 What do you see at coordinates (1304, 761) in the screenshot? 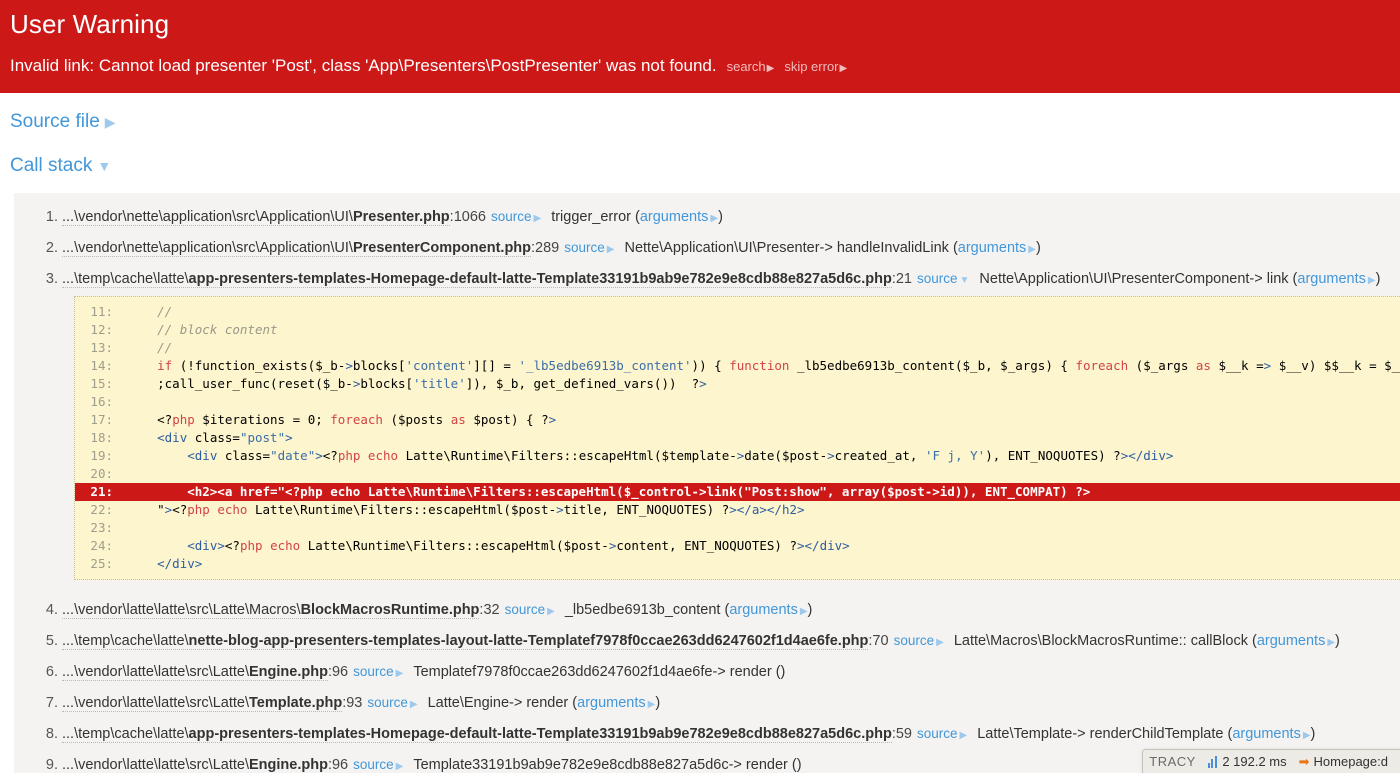
I see `orange-arrow-icon: ➡` at bounding box center [1304, 761].